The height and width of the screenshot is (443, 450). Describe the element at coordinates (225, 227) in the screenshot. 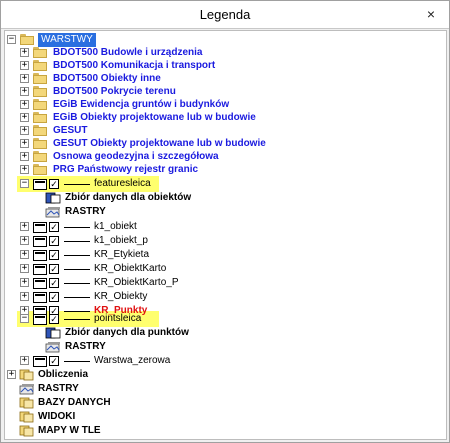

I see `layer-row: + ✓ k1_obiekt` at that location.